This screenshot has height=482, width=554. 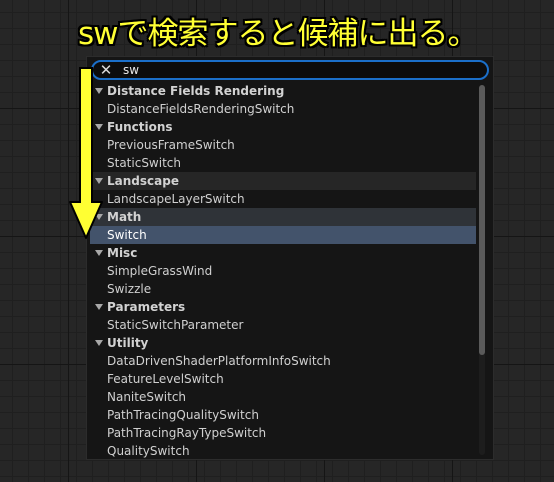 What do you see at coordinates (283, 450) in the screenshot?
I see `list-item: QualitySwitch` at bounding box center [283, 450].